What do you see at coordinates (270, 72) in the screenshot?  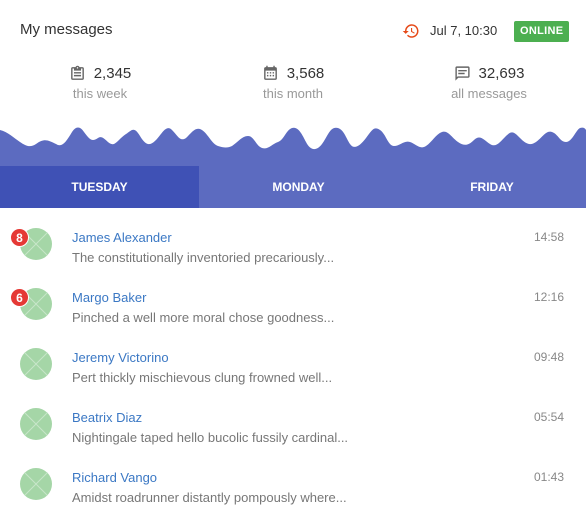 I see `calendar-icon` at bounding box center [270, 72].